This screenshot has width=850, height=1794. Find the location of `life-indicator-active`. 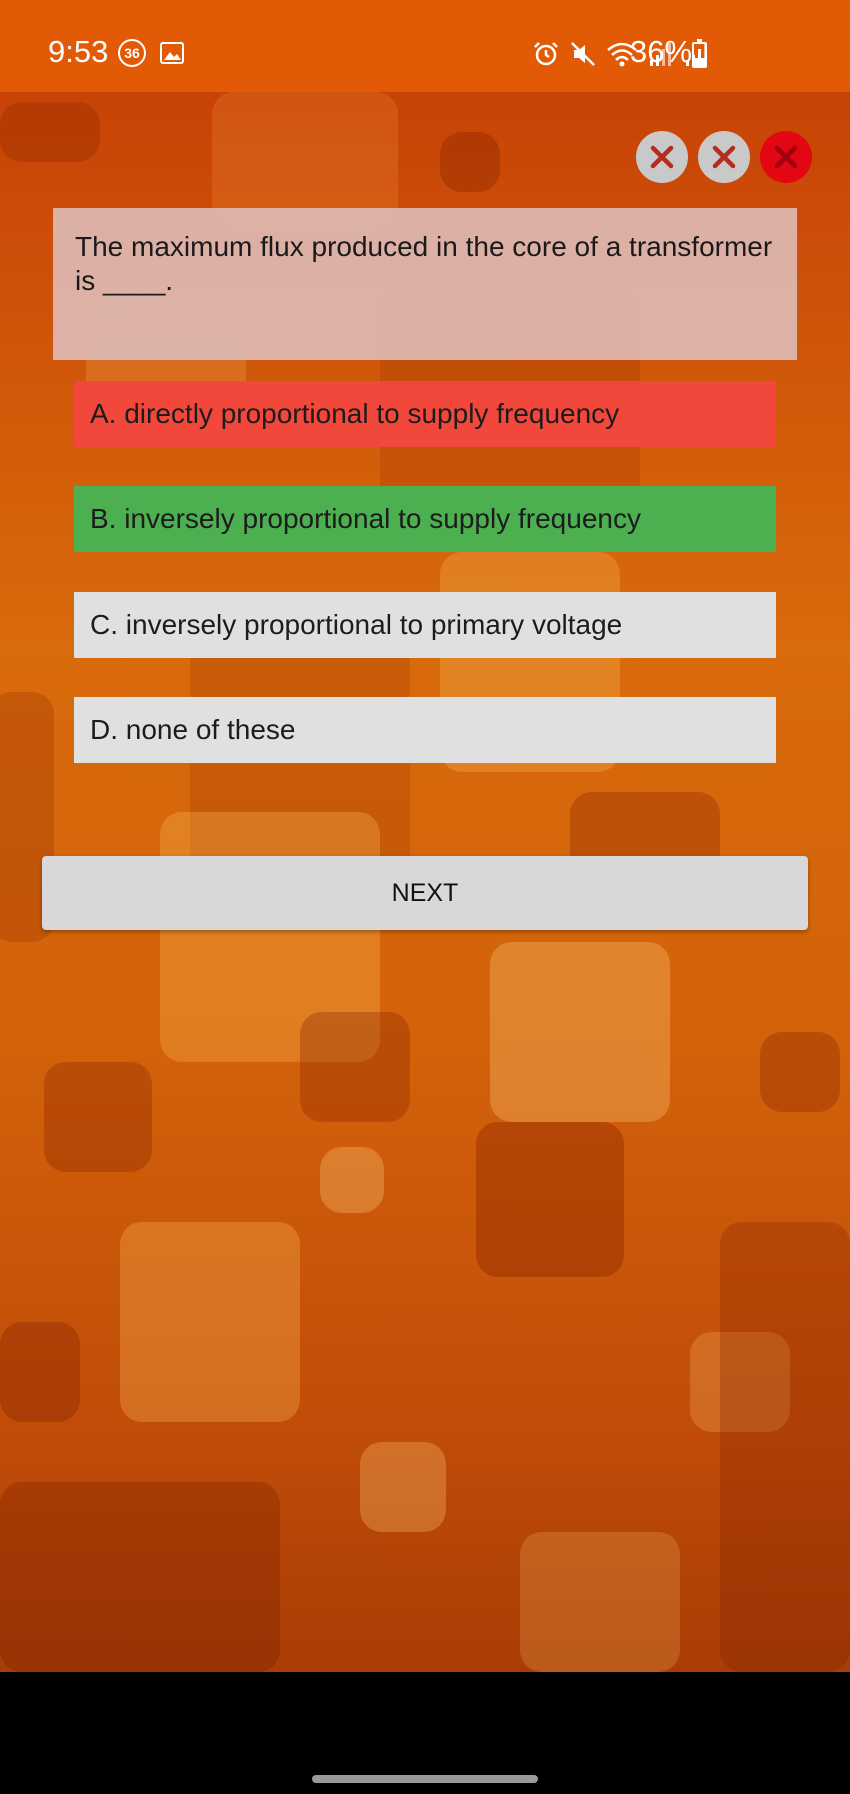

life-indicator-active is located at coordinates (786, 157).